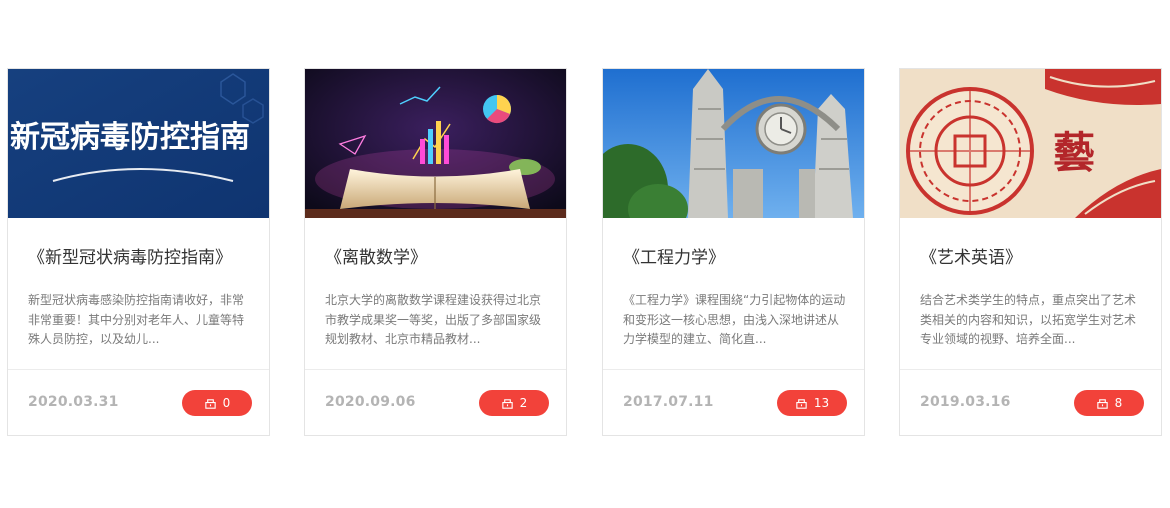  What do you see at coordinates (370, 402) in the screenshot?
I see `course-date: 2020.09.06` at bounding box center [370, 402].